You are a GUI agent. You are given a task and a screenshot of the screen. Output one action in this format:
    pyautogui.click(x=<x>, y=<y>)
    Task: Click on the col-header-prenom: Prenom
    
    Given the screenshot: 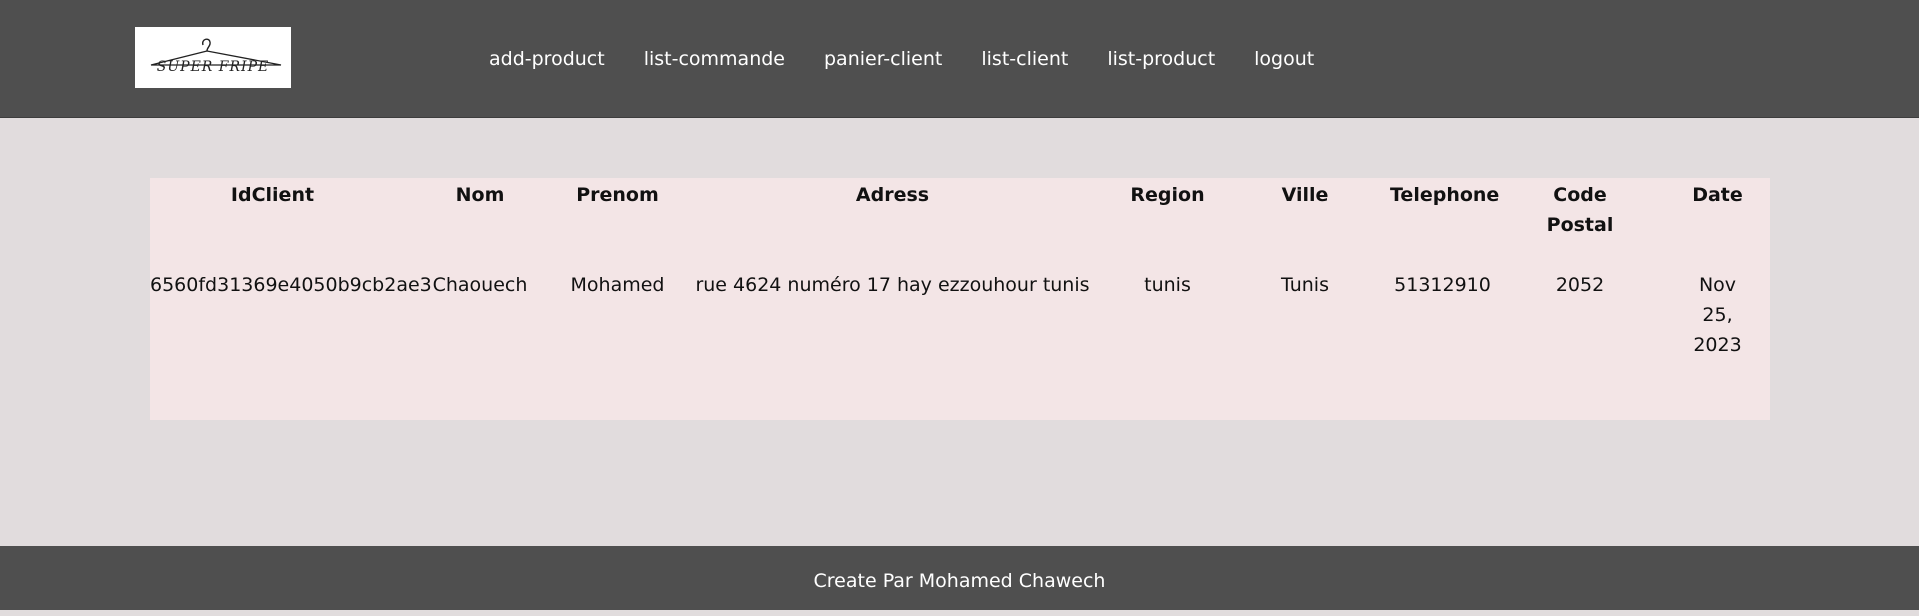 What is the action you would take?
    pyautogui.click(x=617, y=195)
    